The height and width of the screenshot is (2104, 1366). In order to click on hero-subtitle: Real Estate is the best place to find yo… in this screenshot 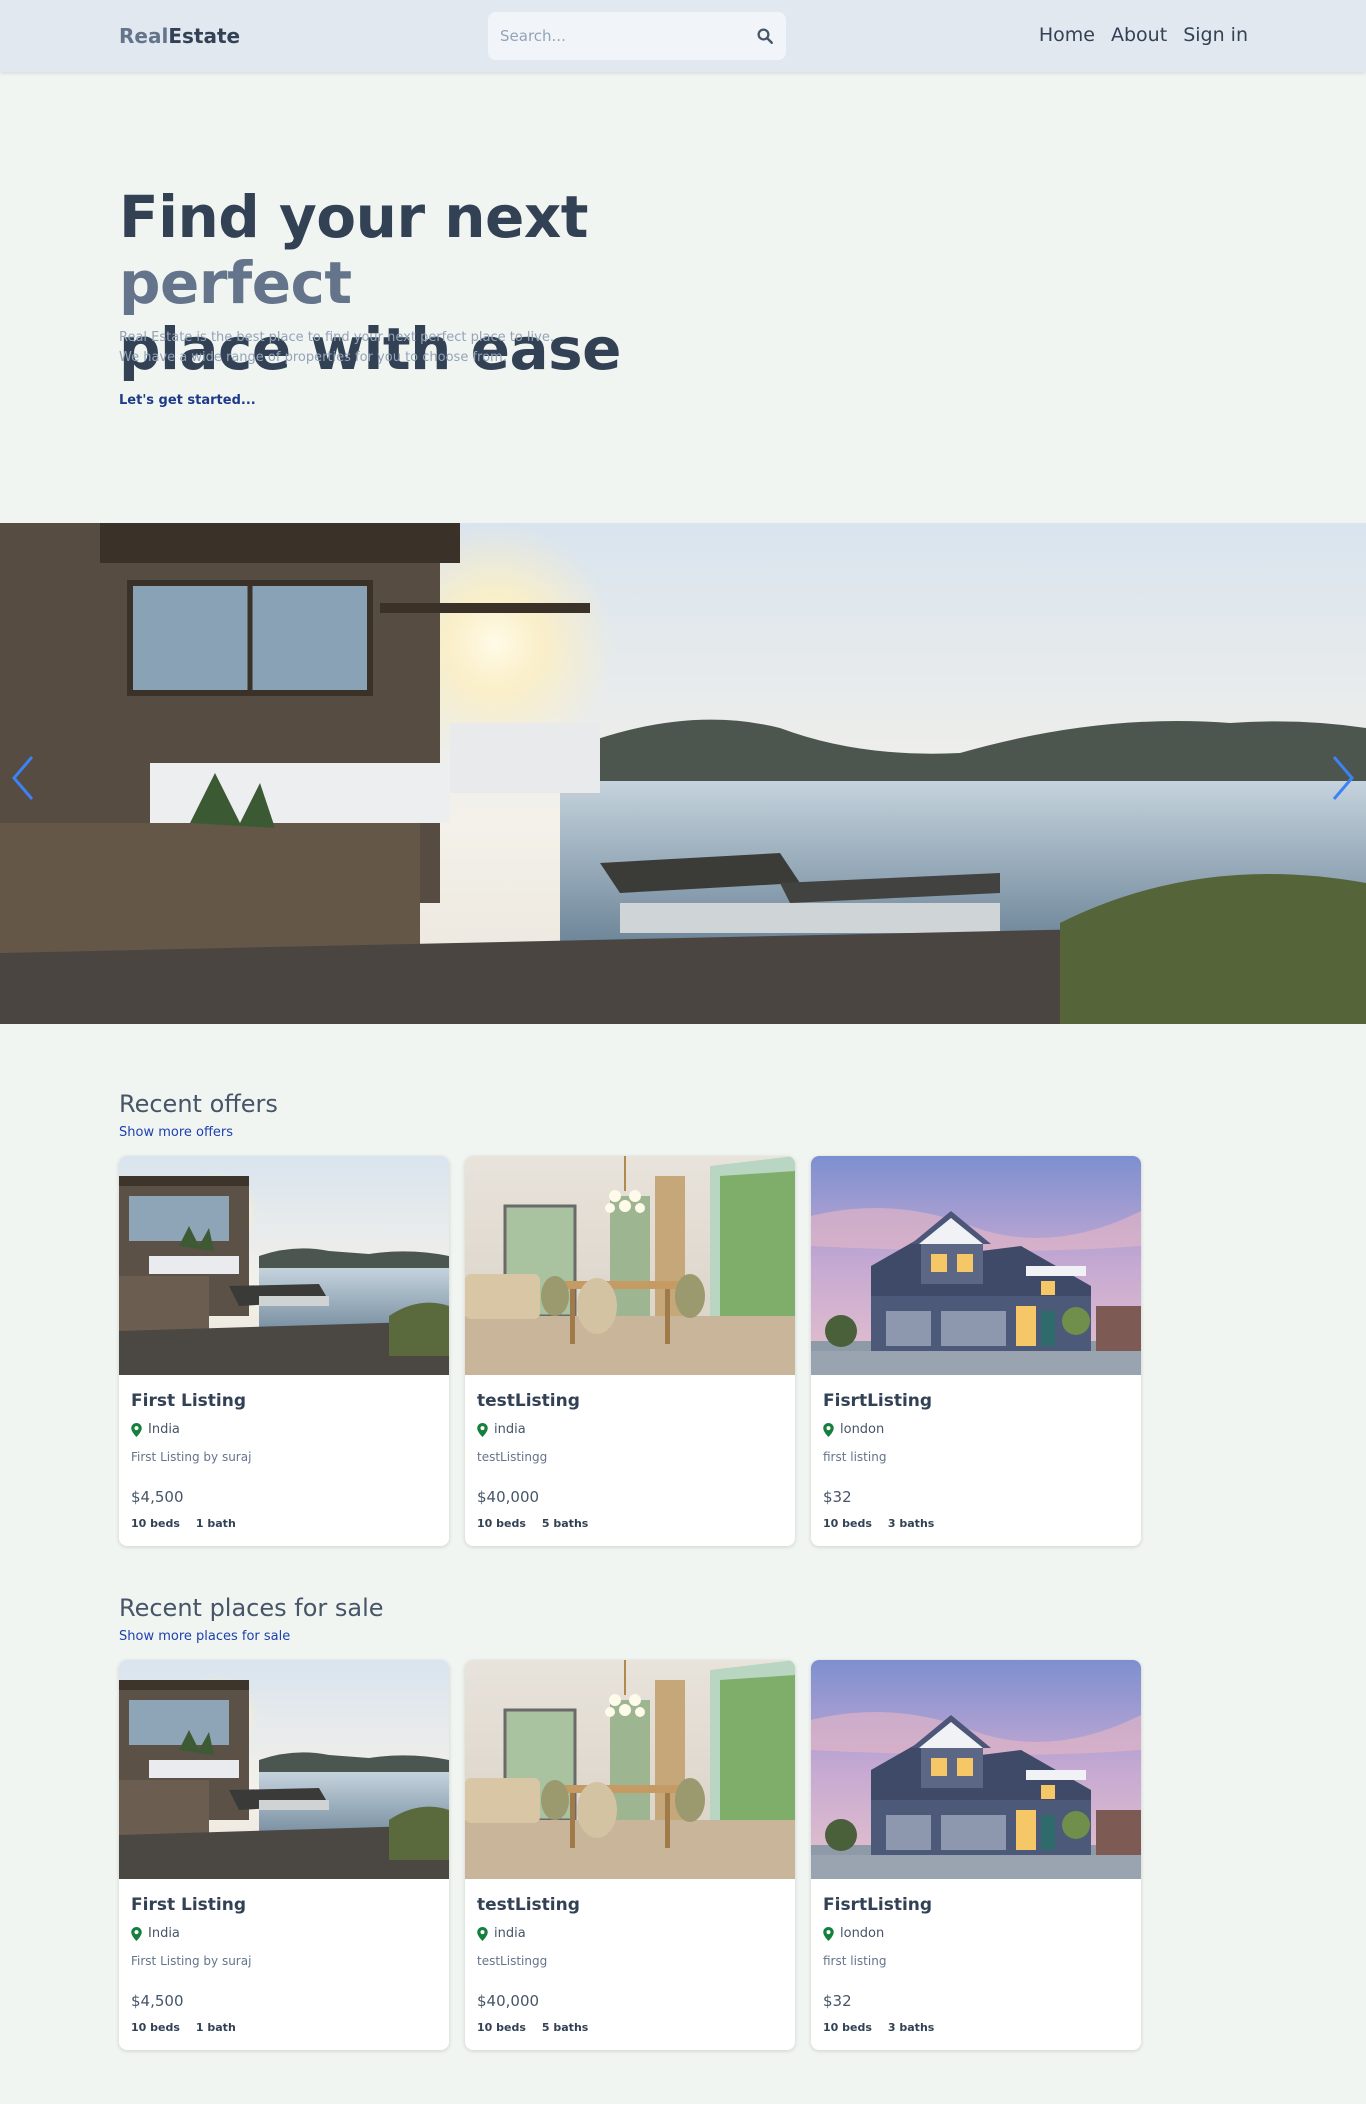, I will do `click(336, 348)`.